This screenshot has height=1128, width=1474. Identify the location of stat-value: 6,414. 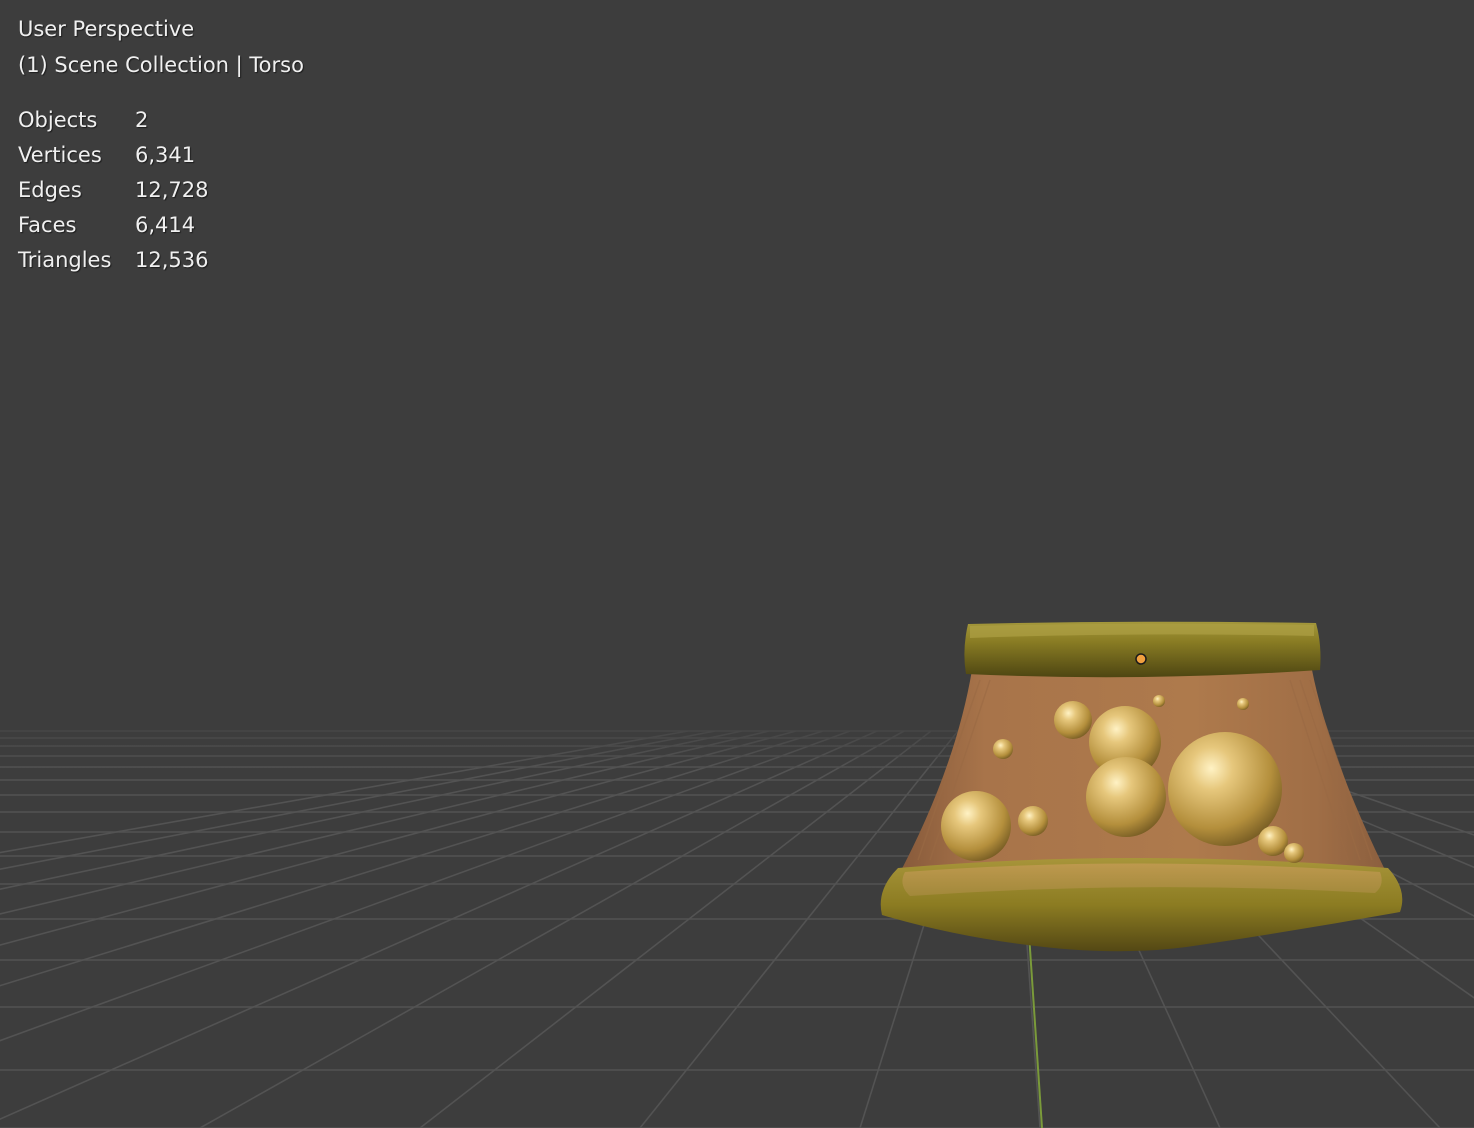
(165, 225).